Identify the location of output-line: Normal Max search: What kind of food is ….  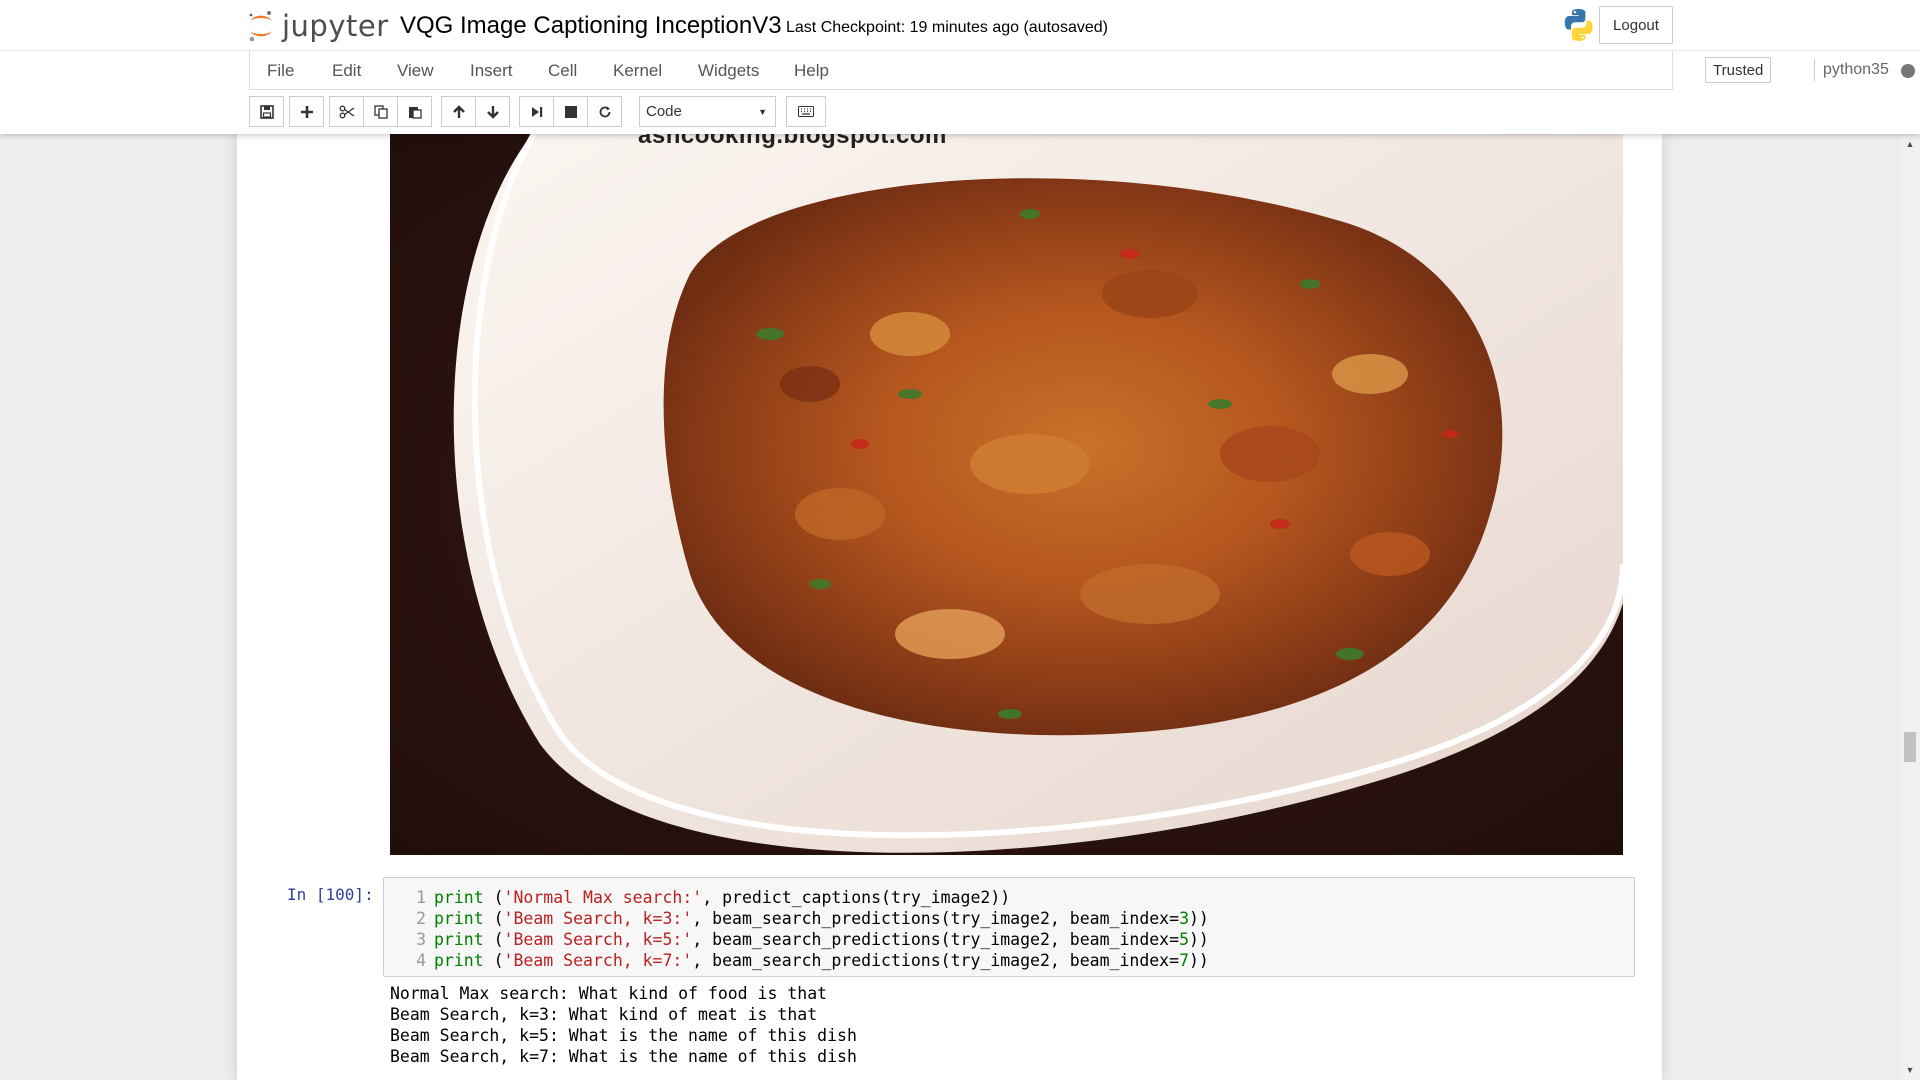
(609, 993).